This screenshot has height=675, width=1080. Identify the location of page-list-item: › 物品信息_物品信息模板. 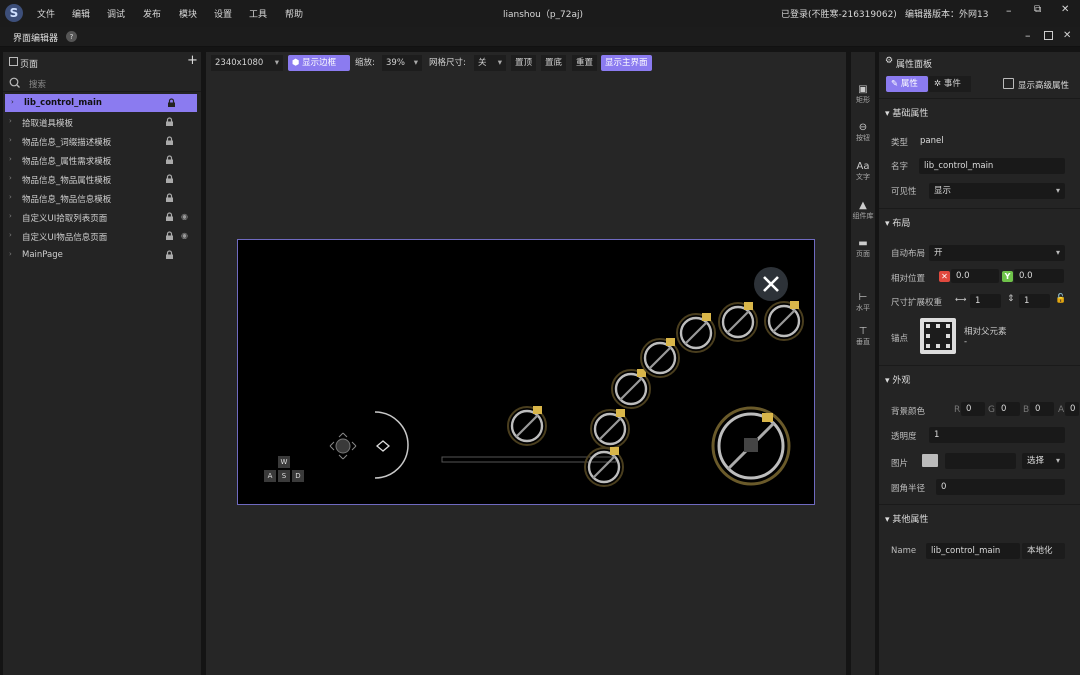
(99, 198).